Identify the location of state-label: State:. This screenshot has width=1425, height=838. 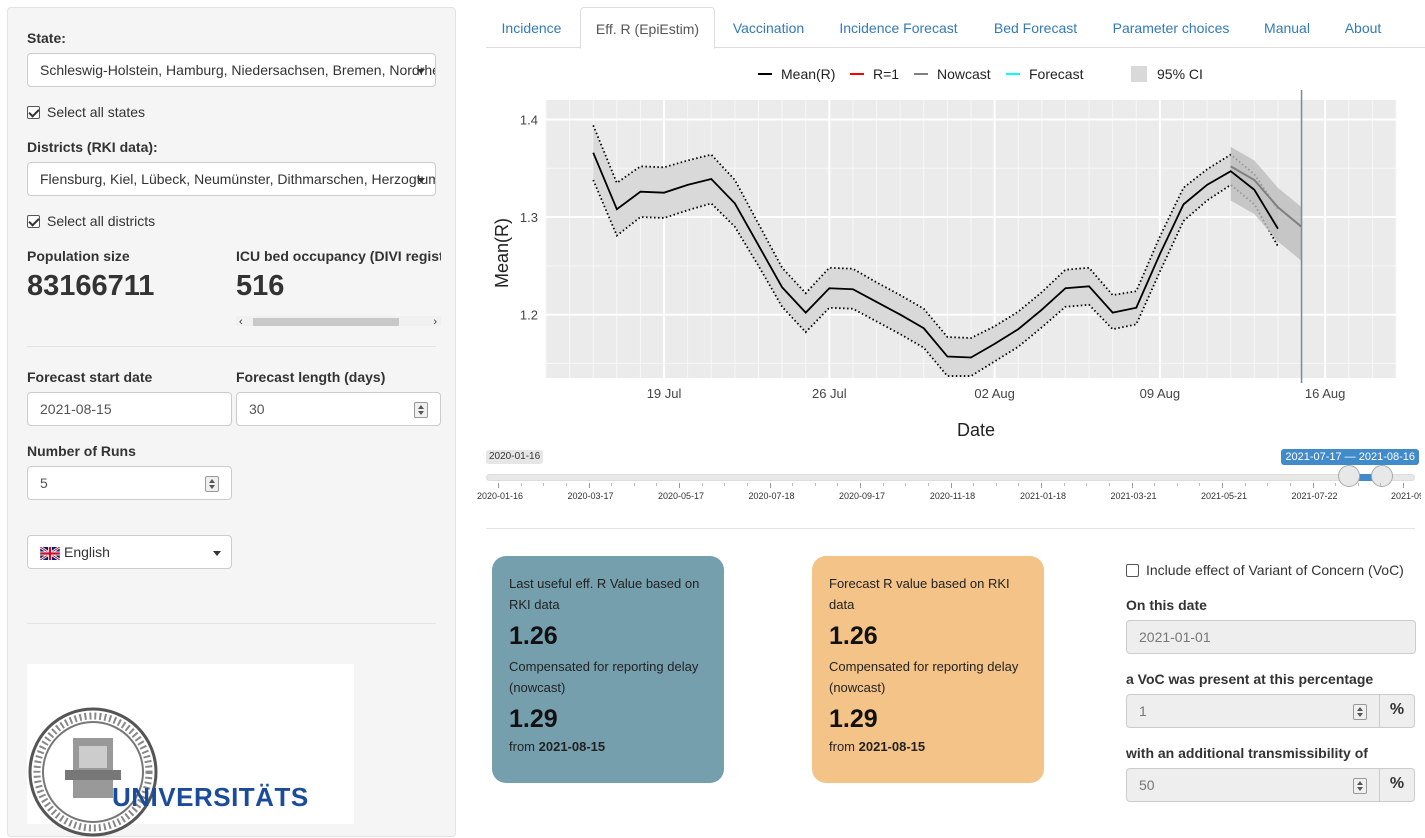
(46, 38).